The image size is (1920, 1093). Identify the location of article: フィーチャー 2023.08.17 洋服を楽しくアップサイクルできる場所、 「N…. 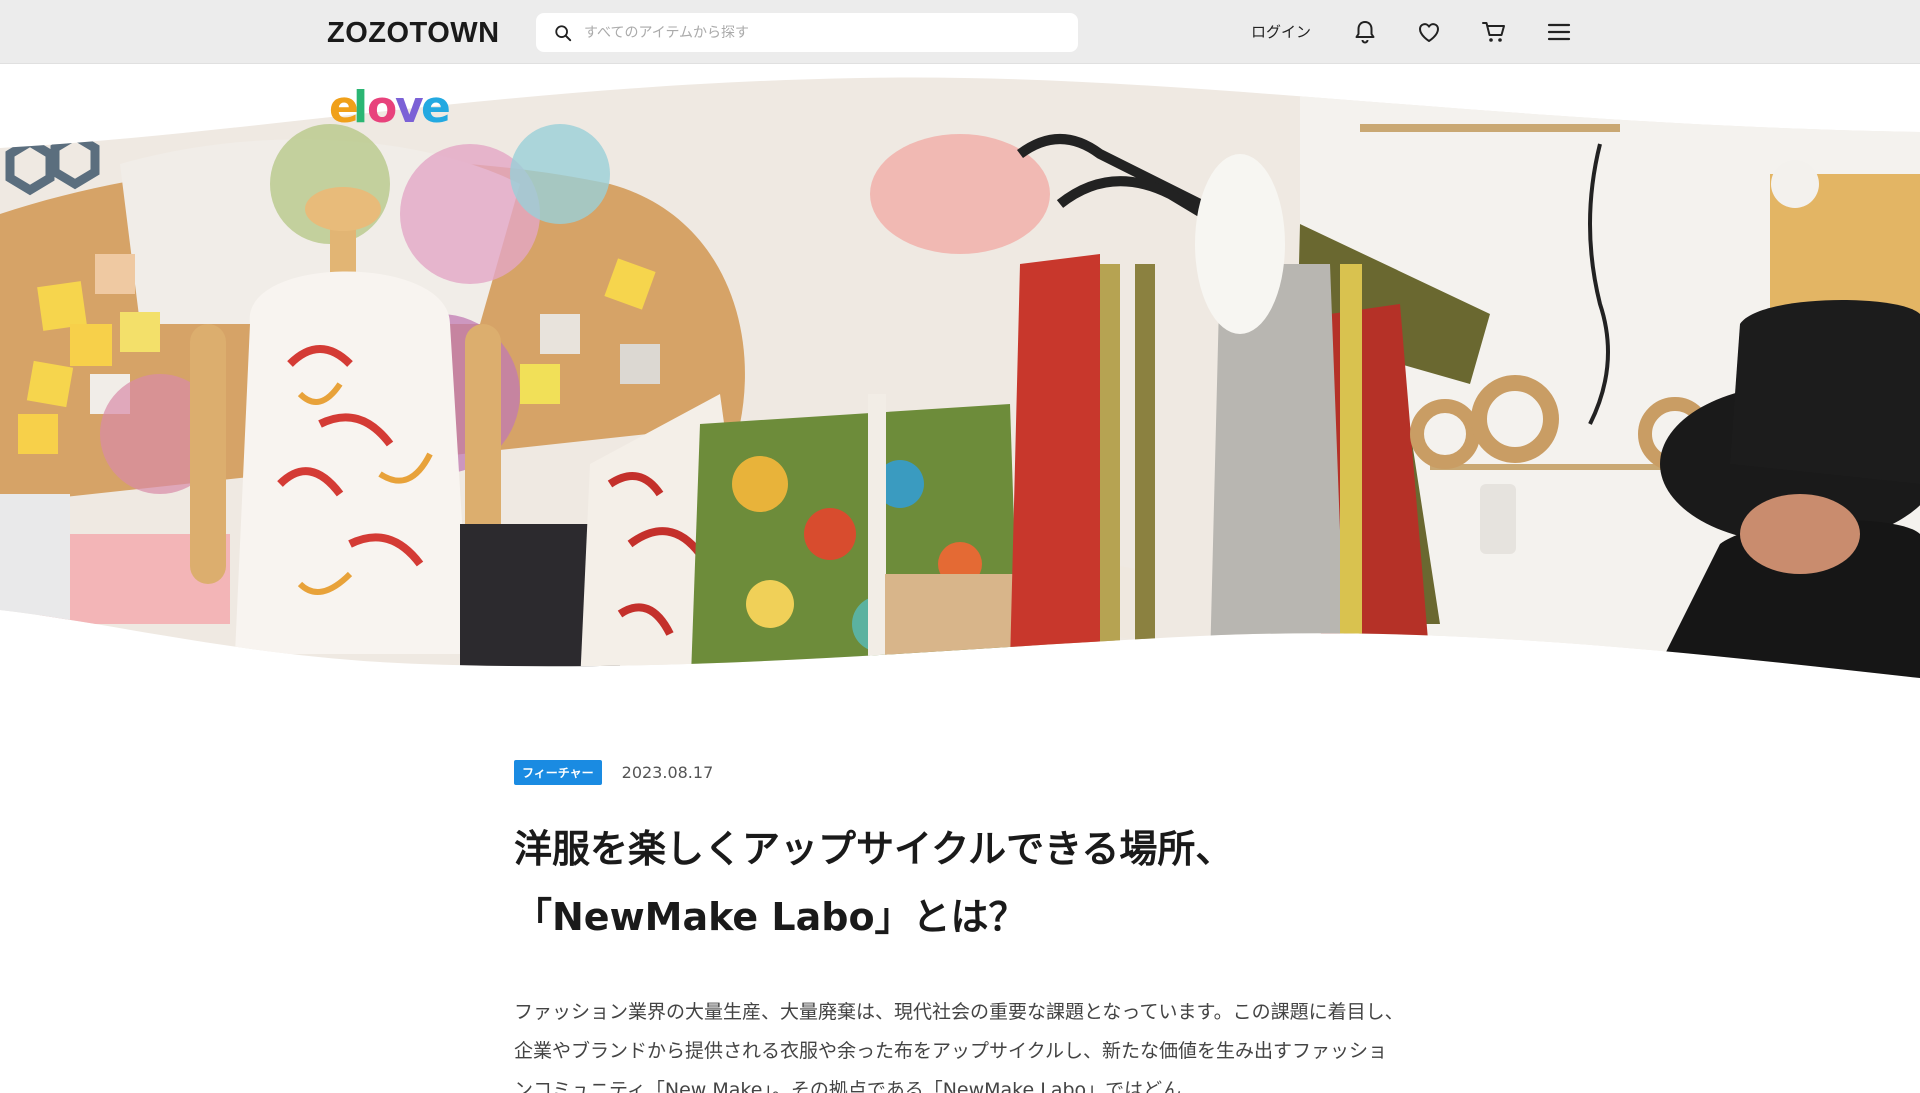
(959, 926).